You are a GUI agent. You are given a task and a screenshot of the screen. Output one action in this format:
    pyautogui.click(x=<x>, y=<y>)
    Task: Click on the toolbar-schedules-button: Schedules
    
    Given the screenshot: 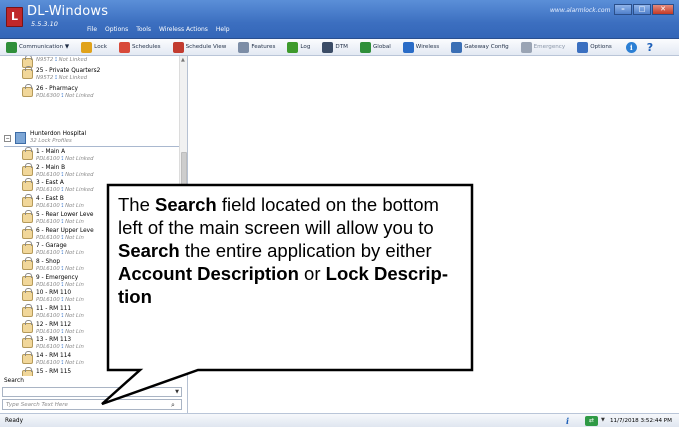 What is the action you would take?
    pyautogui.click(x=140, y=47)
    